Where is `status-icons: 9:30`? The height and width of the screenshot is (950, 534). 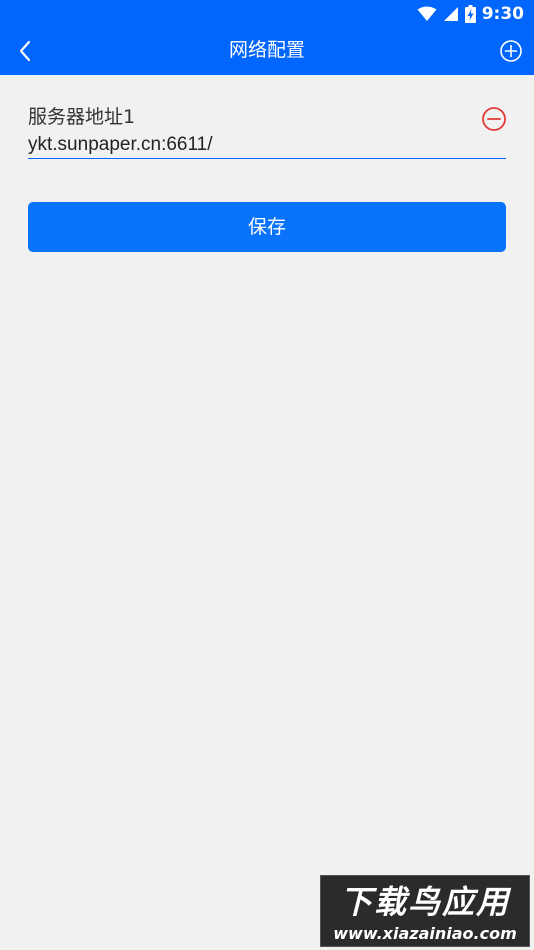 status-icons: 9:30 is located at coordinates (470, 14).